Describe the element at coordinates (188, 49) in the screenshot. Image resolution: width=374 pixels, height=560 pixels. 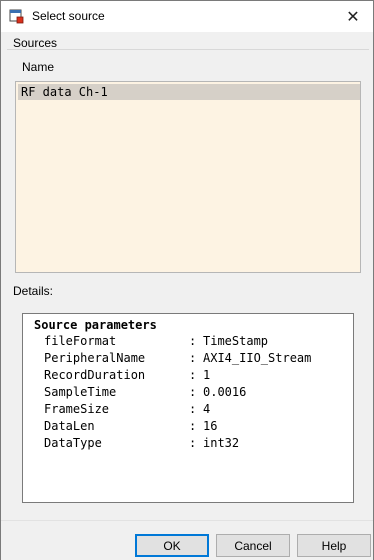
I see `sources-group-divider` at that location.